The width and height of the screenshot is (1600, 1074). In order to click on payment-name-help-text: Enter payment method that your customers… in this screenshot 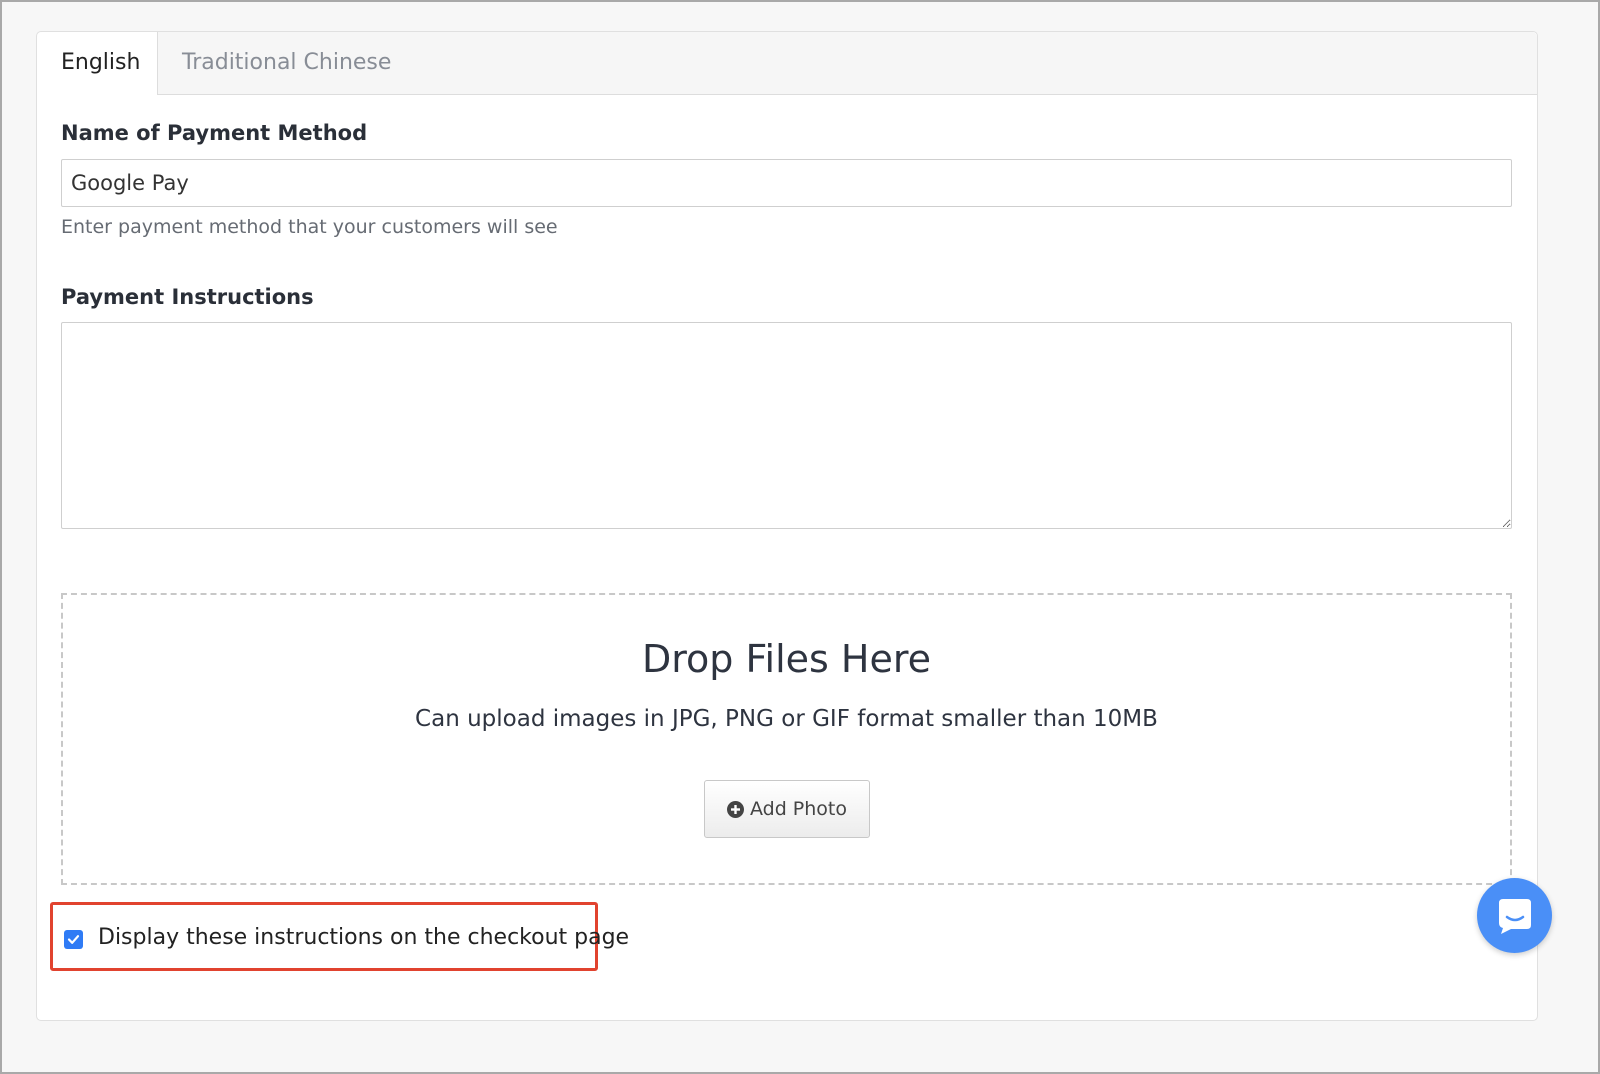, I will do `click(309, 227)`.